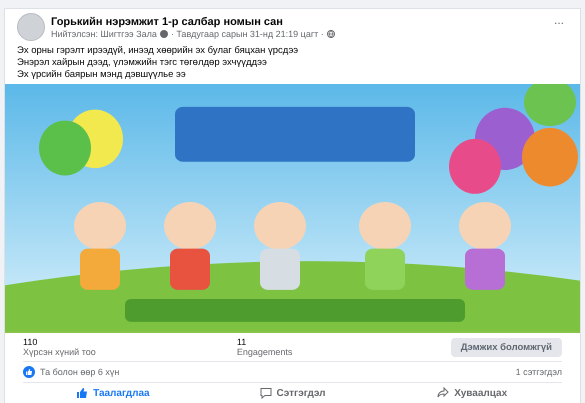  I want to click on post-date: · Тавдугаар сарын 31-нд 21:19 цагт ·, so click(247, 33).